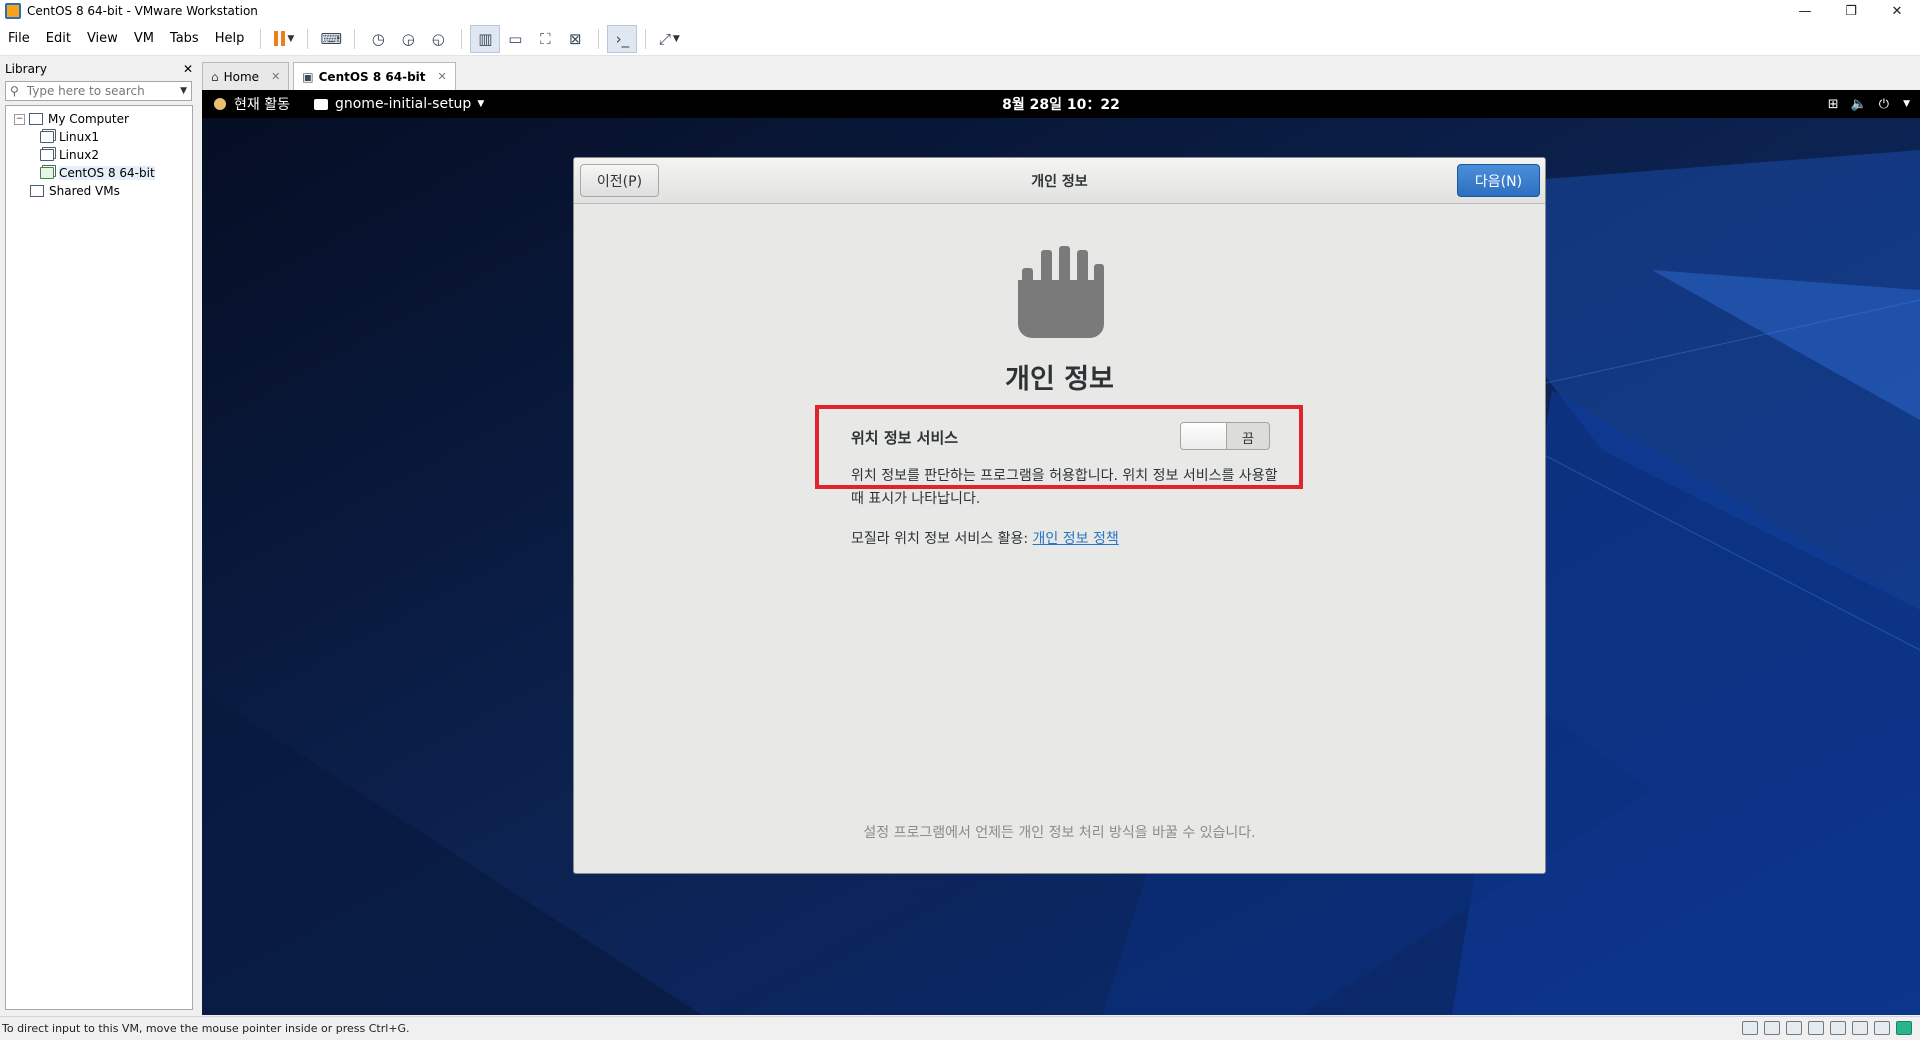  What do you see at coordinates (102, 39) in the screenshot?
I see `menu-view: View` at bounding box center [102, 39].